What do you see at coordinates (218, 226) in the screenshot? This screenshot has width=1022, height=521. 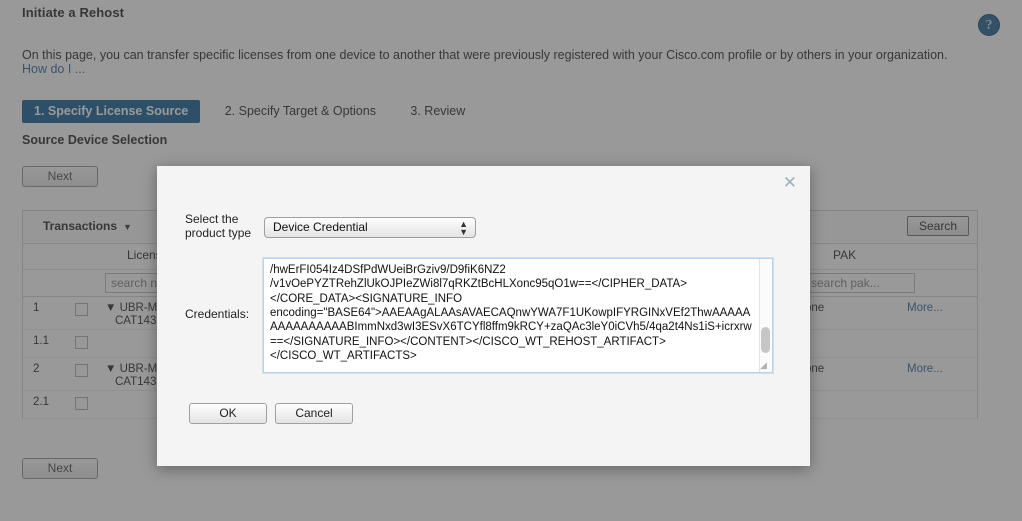 I see `product-type-label: Select the product type` at bounding box center [218, 226].